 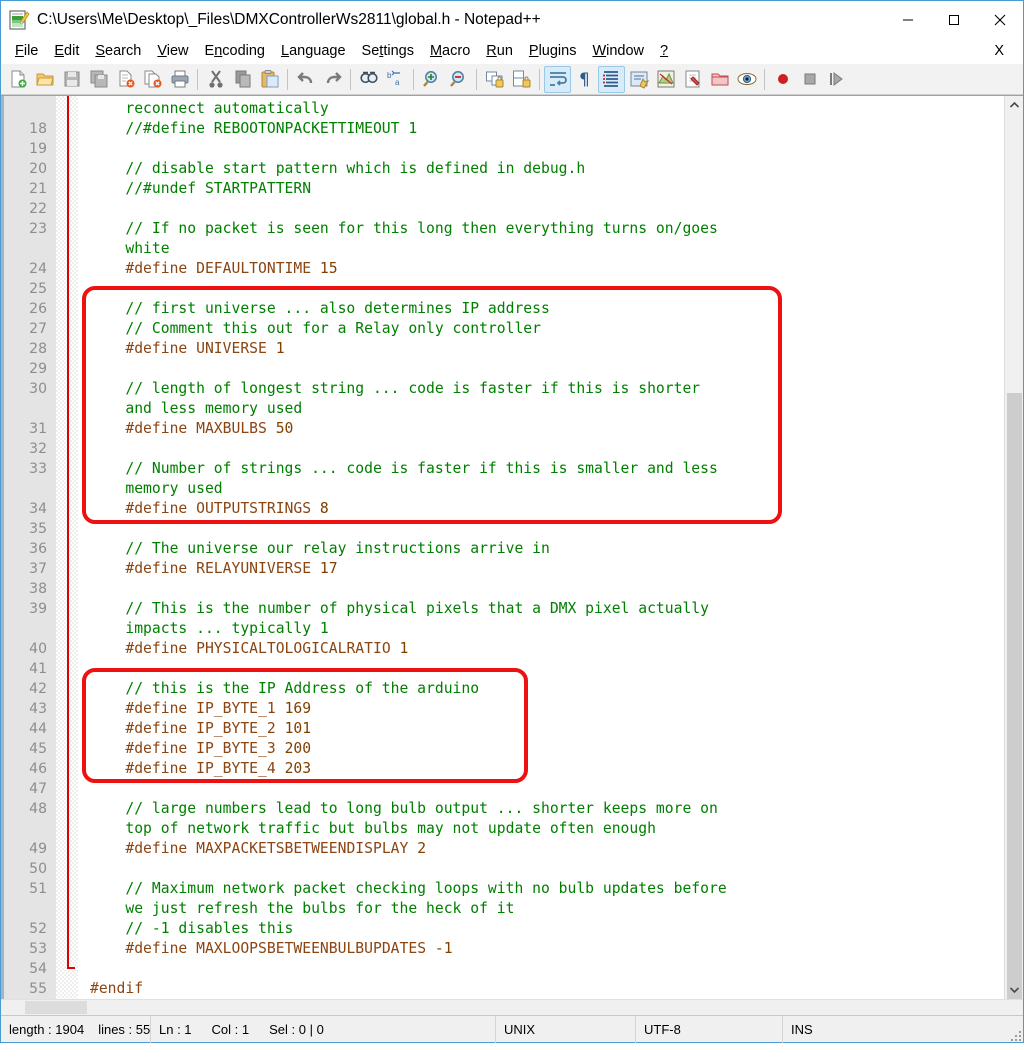 What do you see at coordinates (1015, 1035) in the screenshot?
I see `resize-grip-icon` at bounding box center [1015, 1035].